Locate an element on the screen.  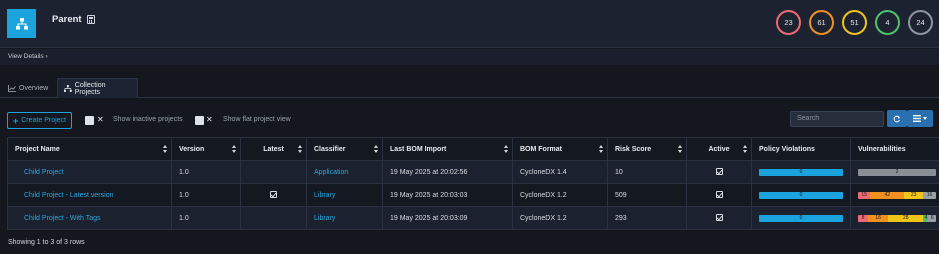
column-header-active: Active is located at coordinates (719, 149).